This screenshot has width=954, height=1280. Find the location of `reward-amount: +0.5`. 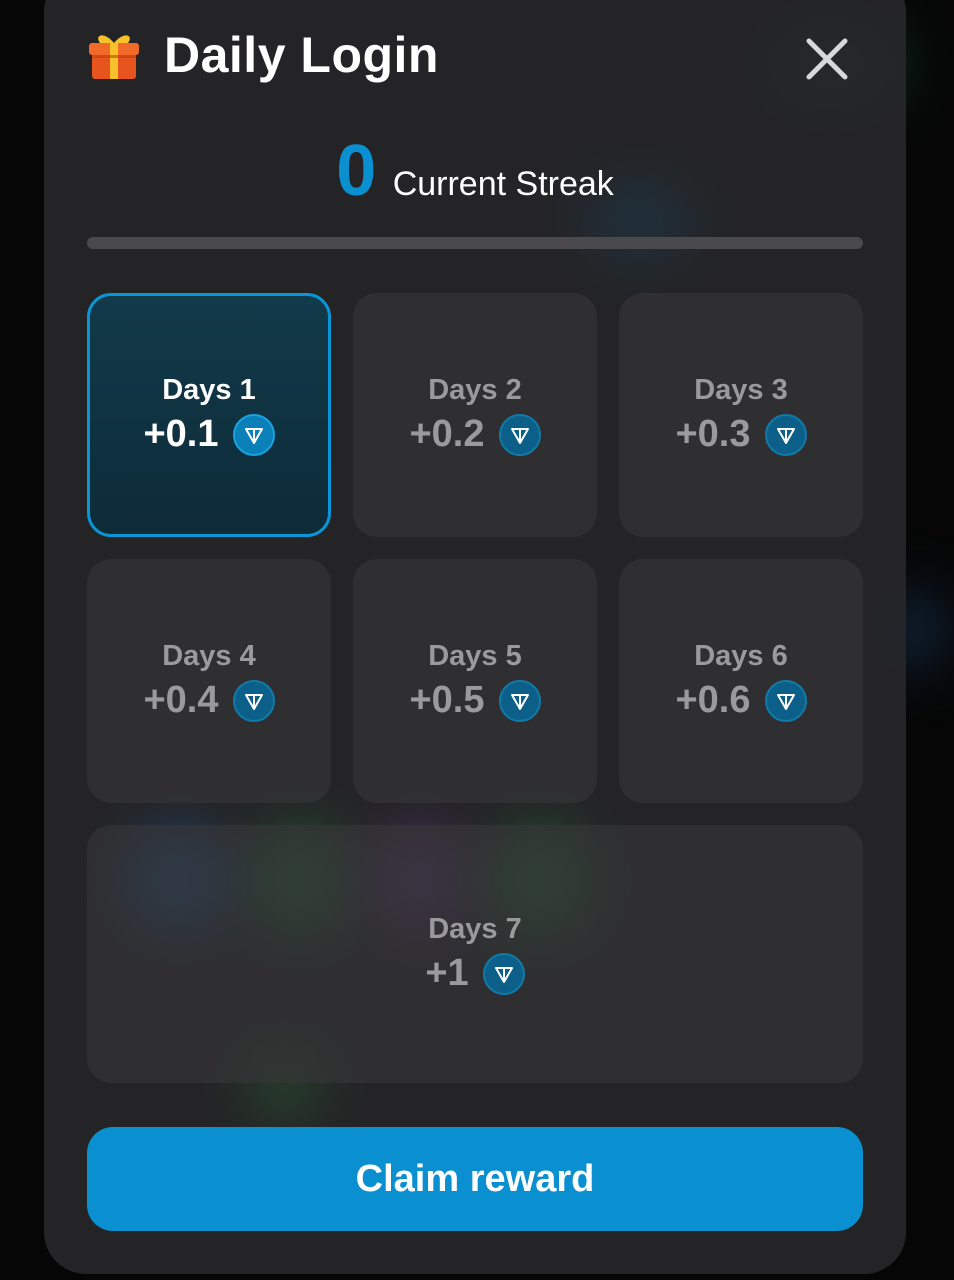

reward-amount: +0.5 is located at coordinates (447, 700).